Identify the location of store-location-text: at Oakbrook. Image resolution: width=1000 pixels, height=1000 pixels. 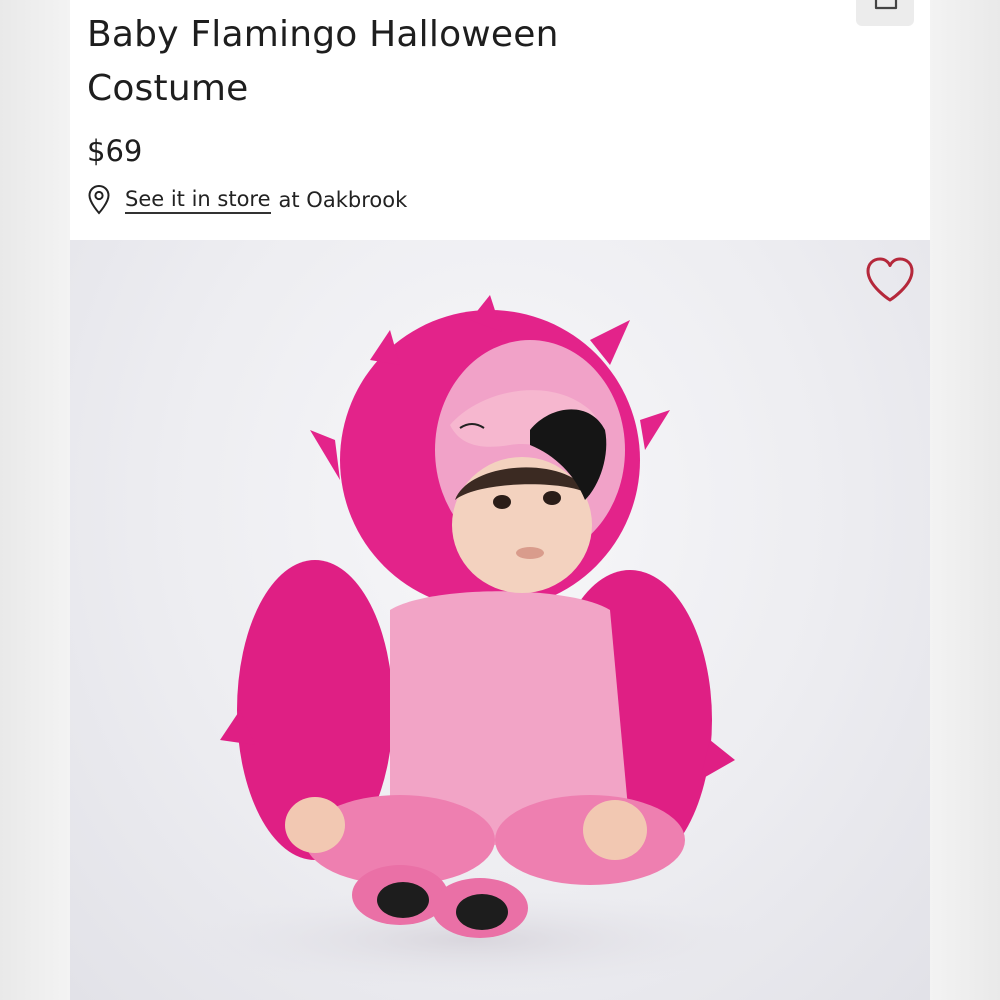
(343, 200).